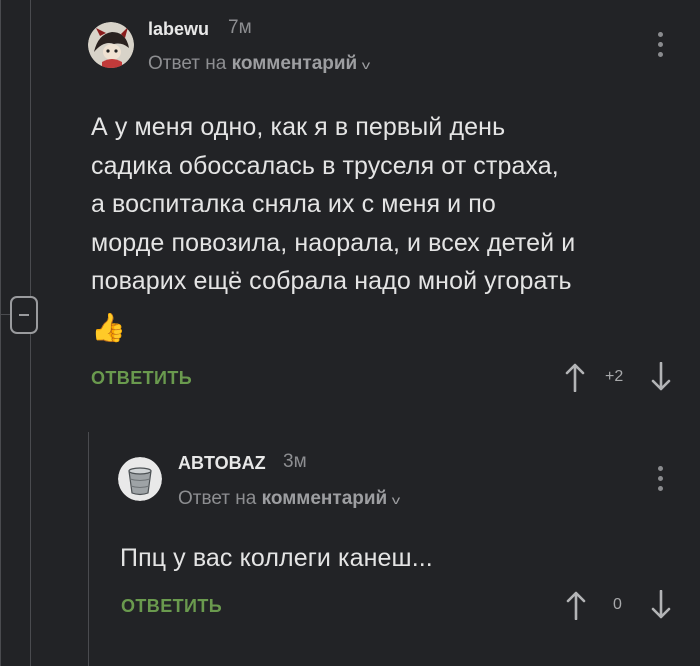 This screenshot has height=666, width=700. I want to click on vote-score: 0, so click(617, 604).